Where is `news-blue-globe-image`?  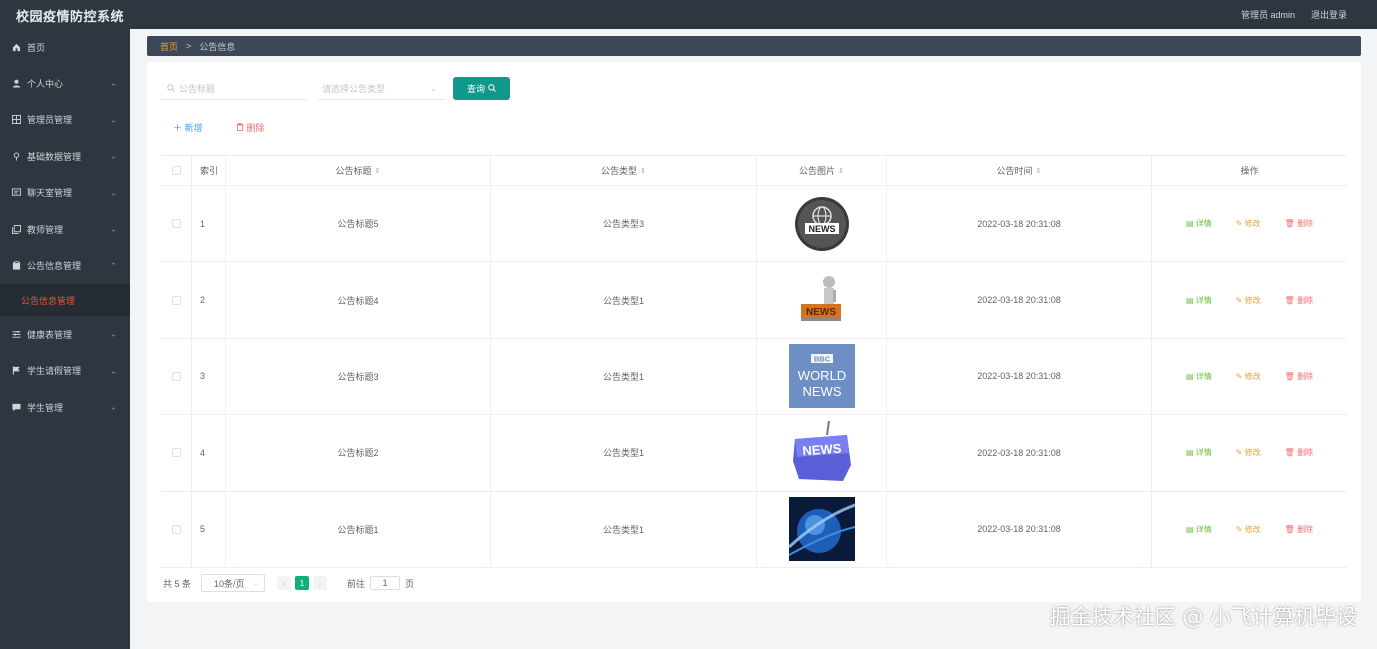
news-blue-globe-image is located at coordinates (821, 529).